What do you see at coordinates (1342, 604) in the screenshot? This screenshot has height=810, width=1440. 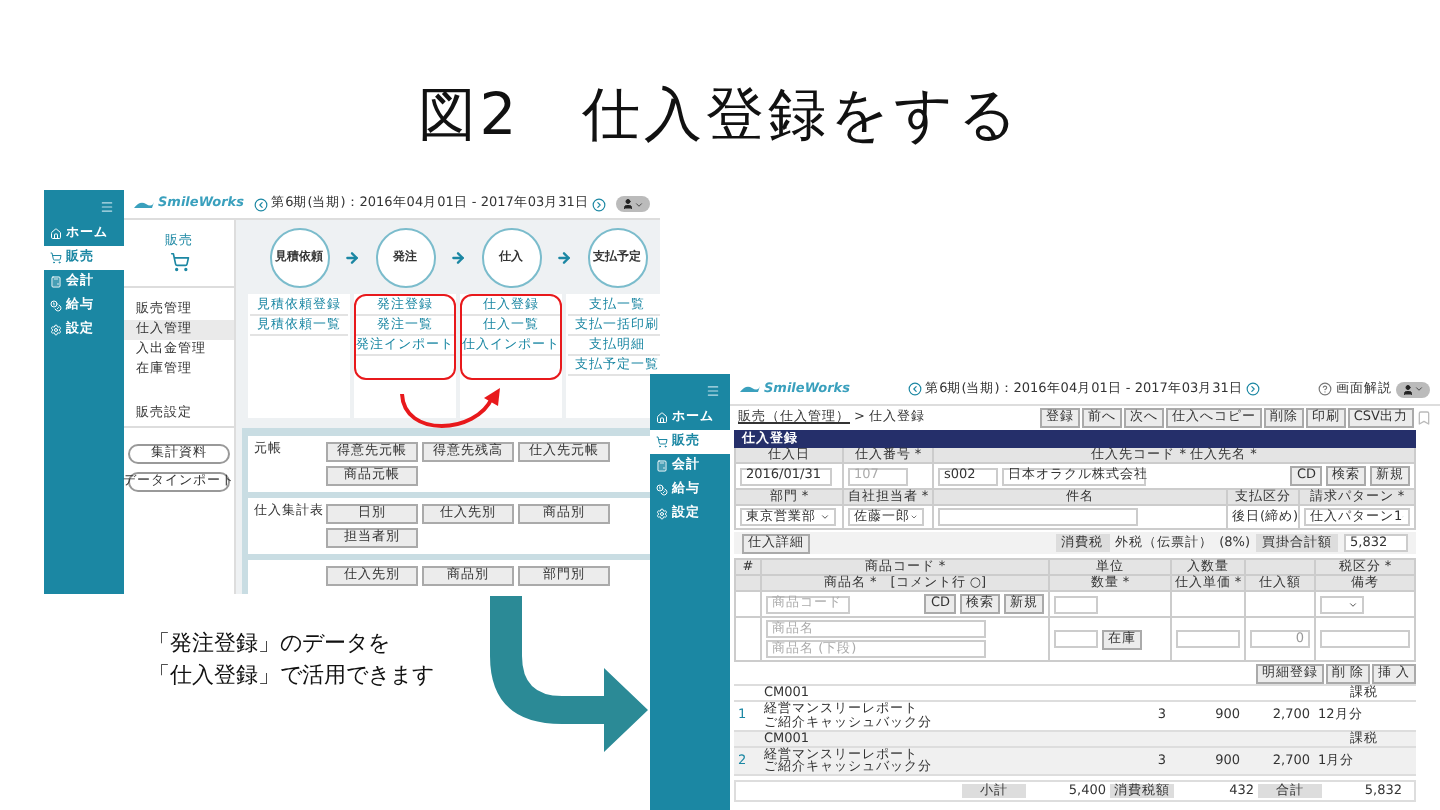 I see `select-field` at bounding box center [1342, 604].